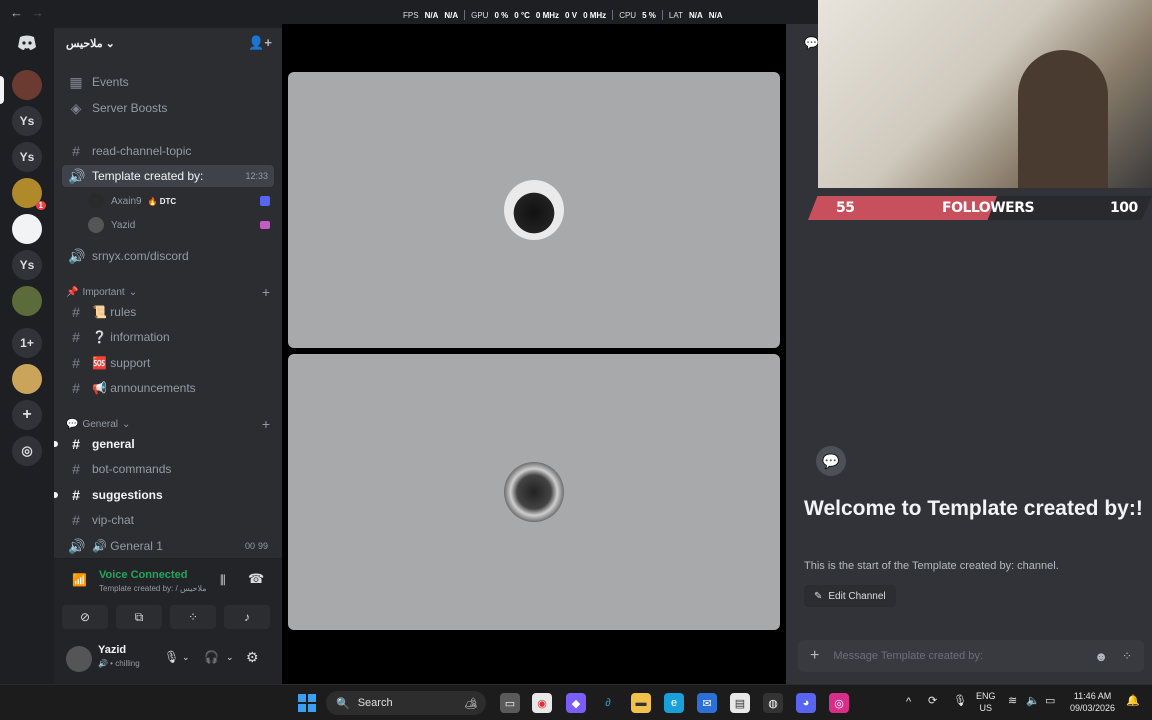  I want to click on tray-chevron-icon: ^, so click(908, 702).